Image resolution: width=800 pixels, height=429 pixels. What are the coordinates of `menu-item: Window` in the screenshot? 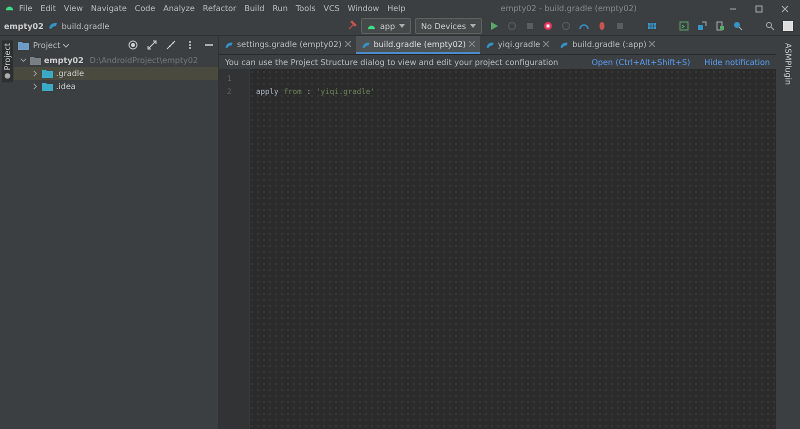 It's located at (364, 8).